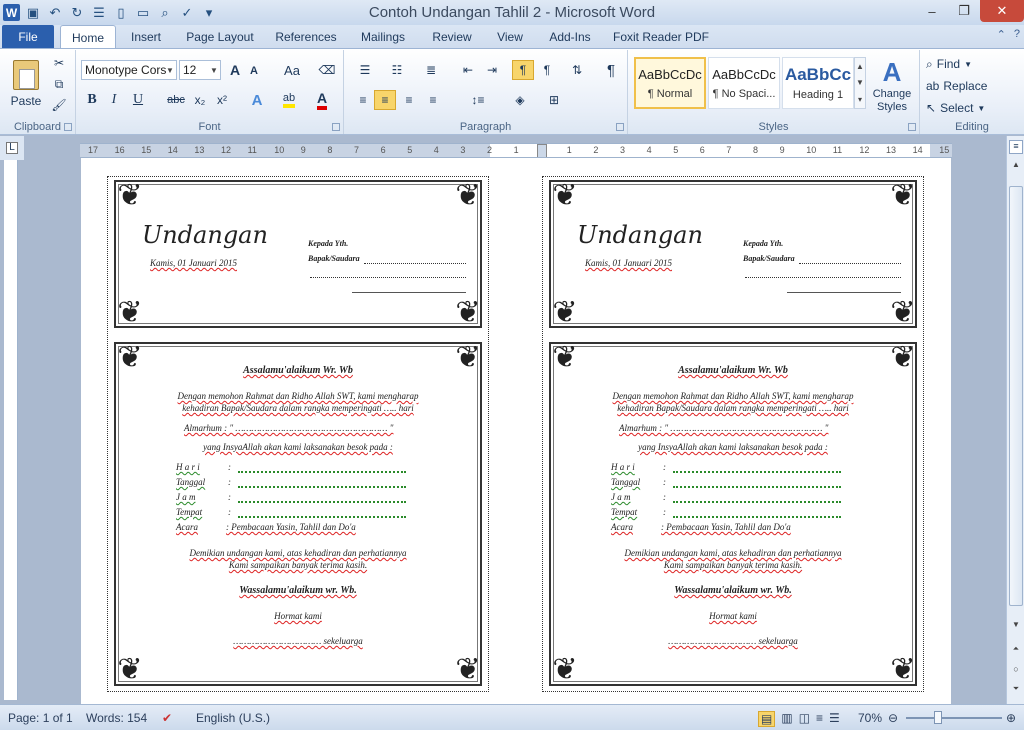  Describe the element at coordinates (336, 127) in the screenshot. I see `font-launcher-icon` at that location.